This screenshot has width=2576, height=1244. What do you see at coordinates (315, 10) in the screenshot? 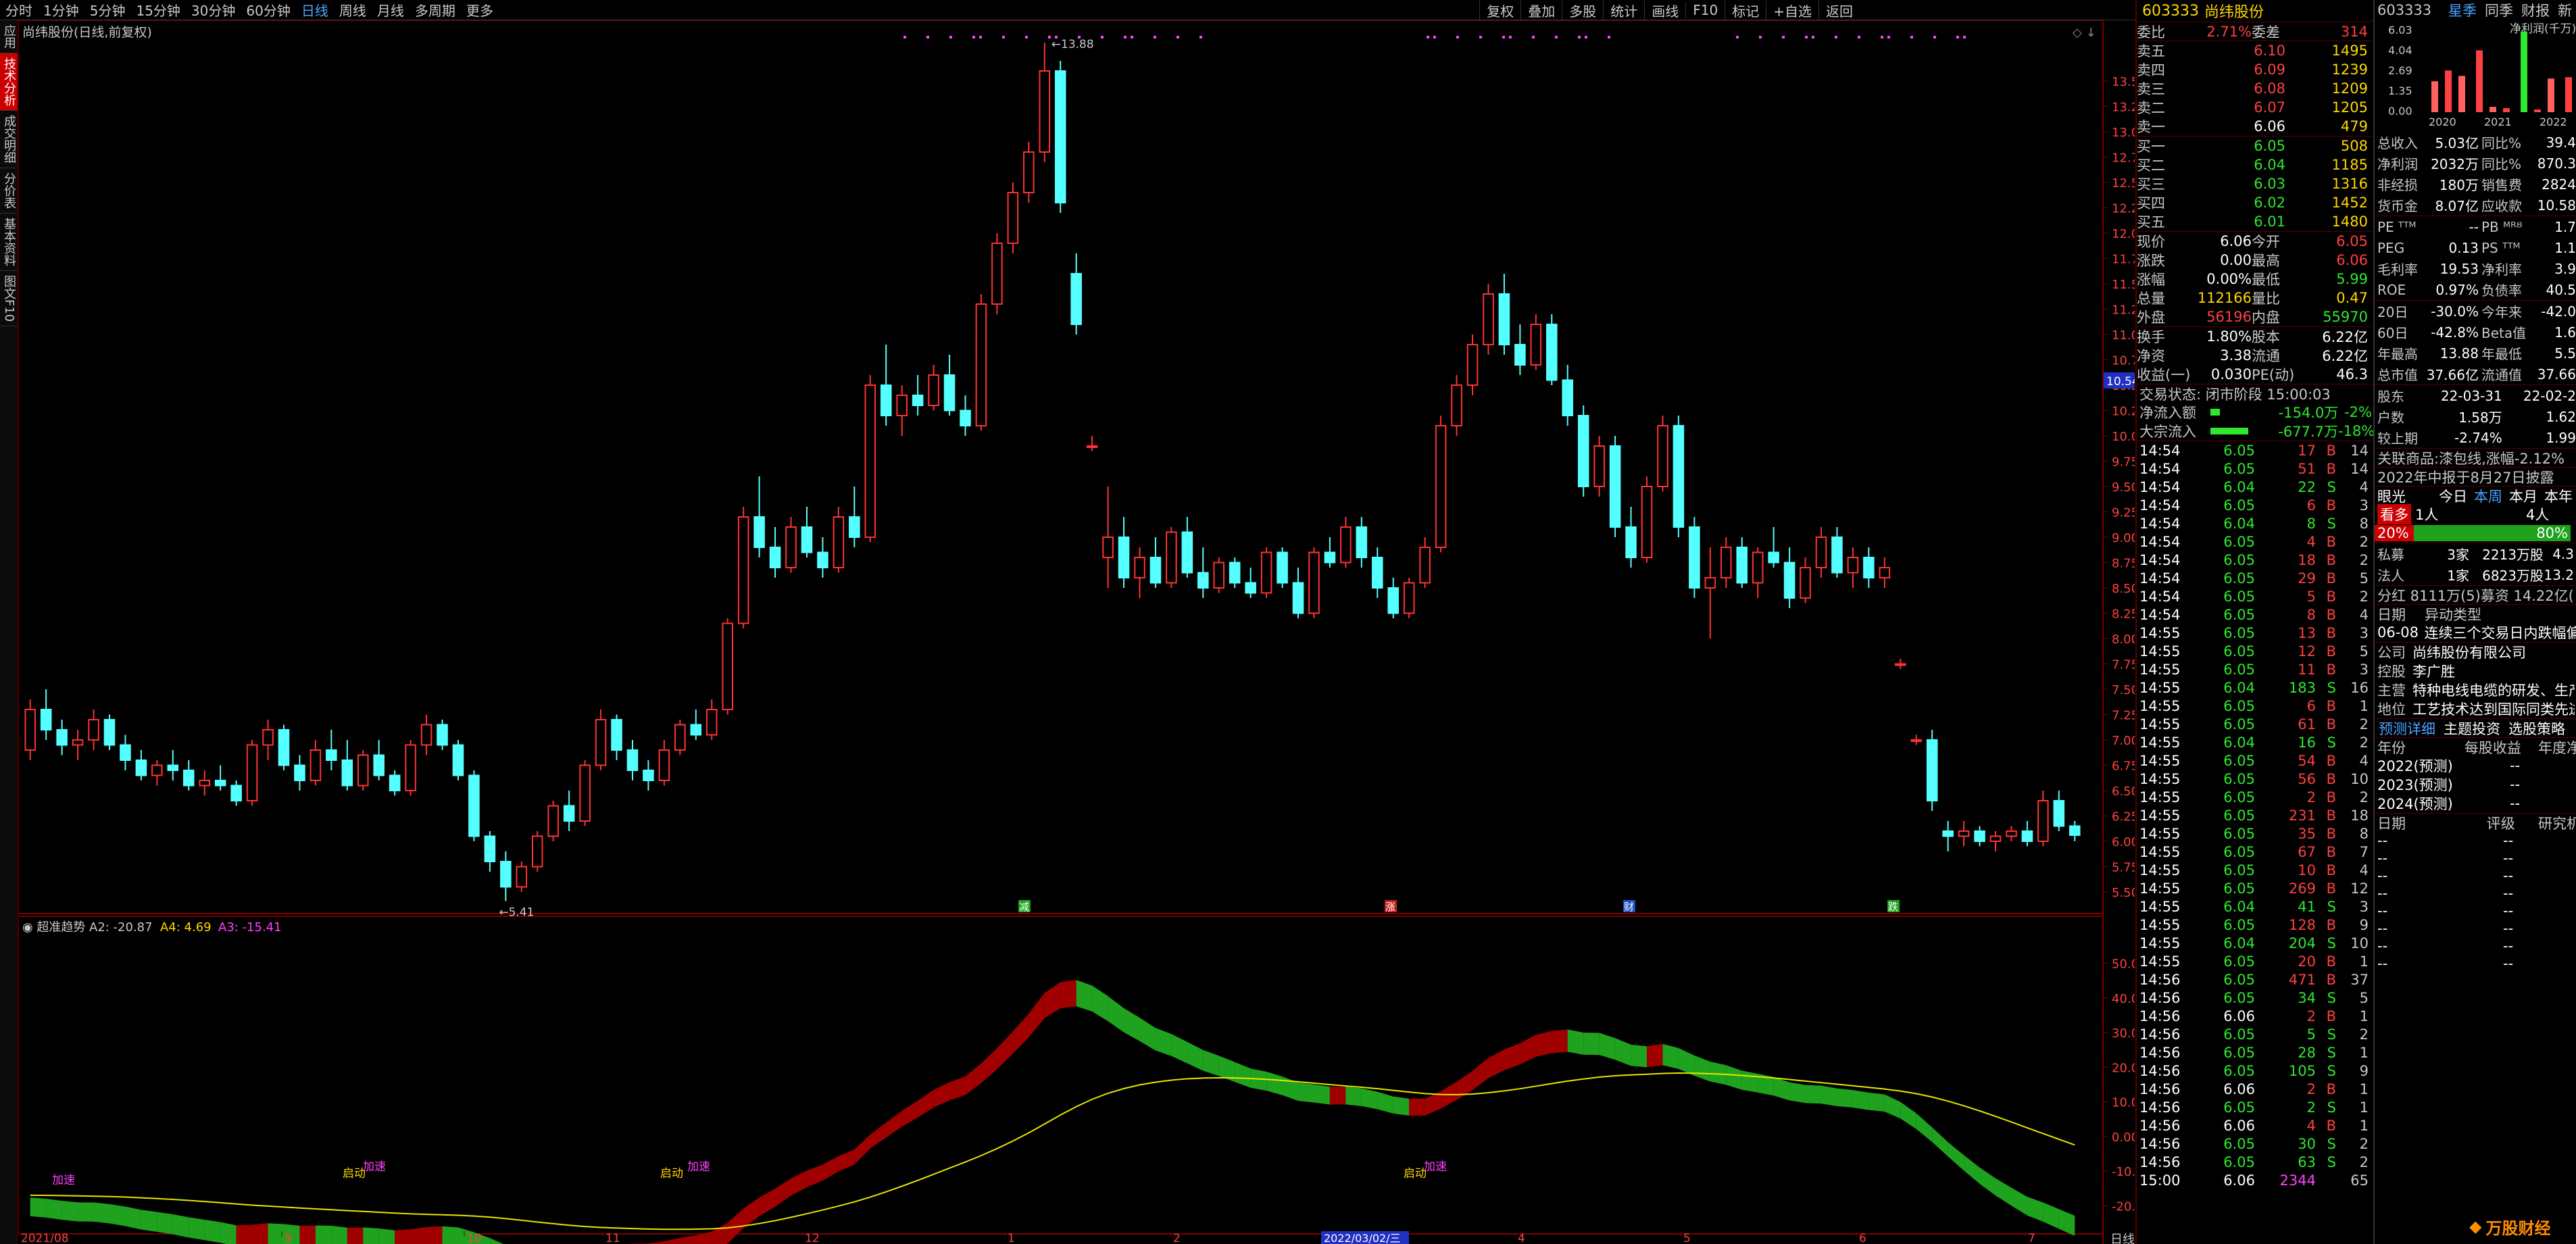
I see `timeframe-tab-6: 日线` at bounding box center [315, 10].